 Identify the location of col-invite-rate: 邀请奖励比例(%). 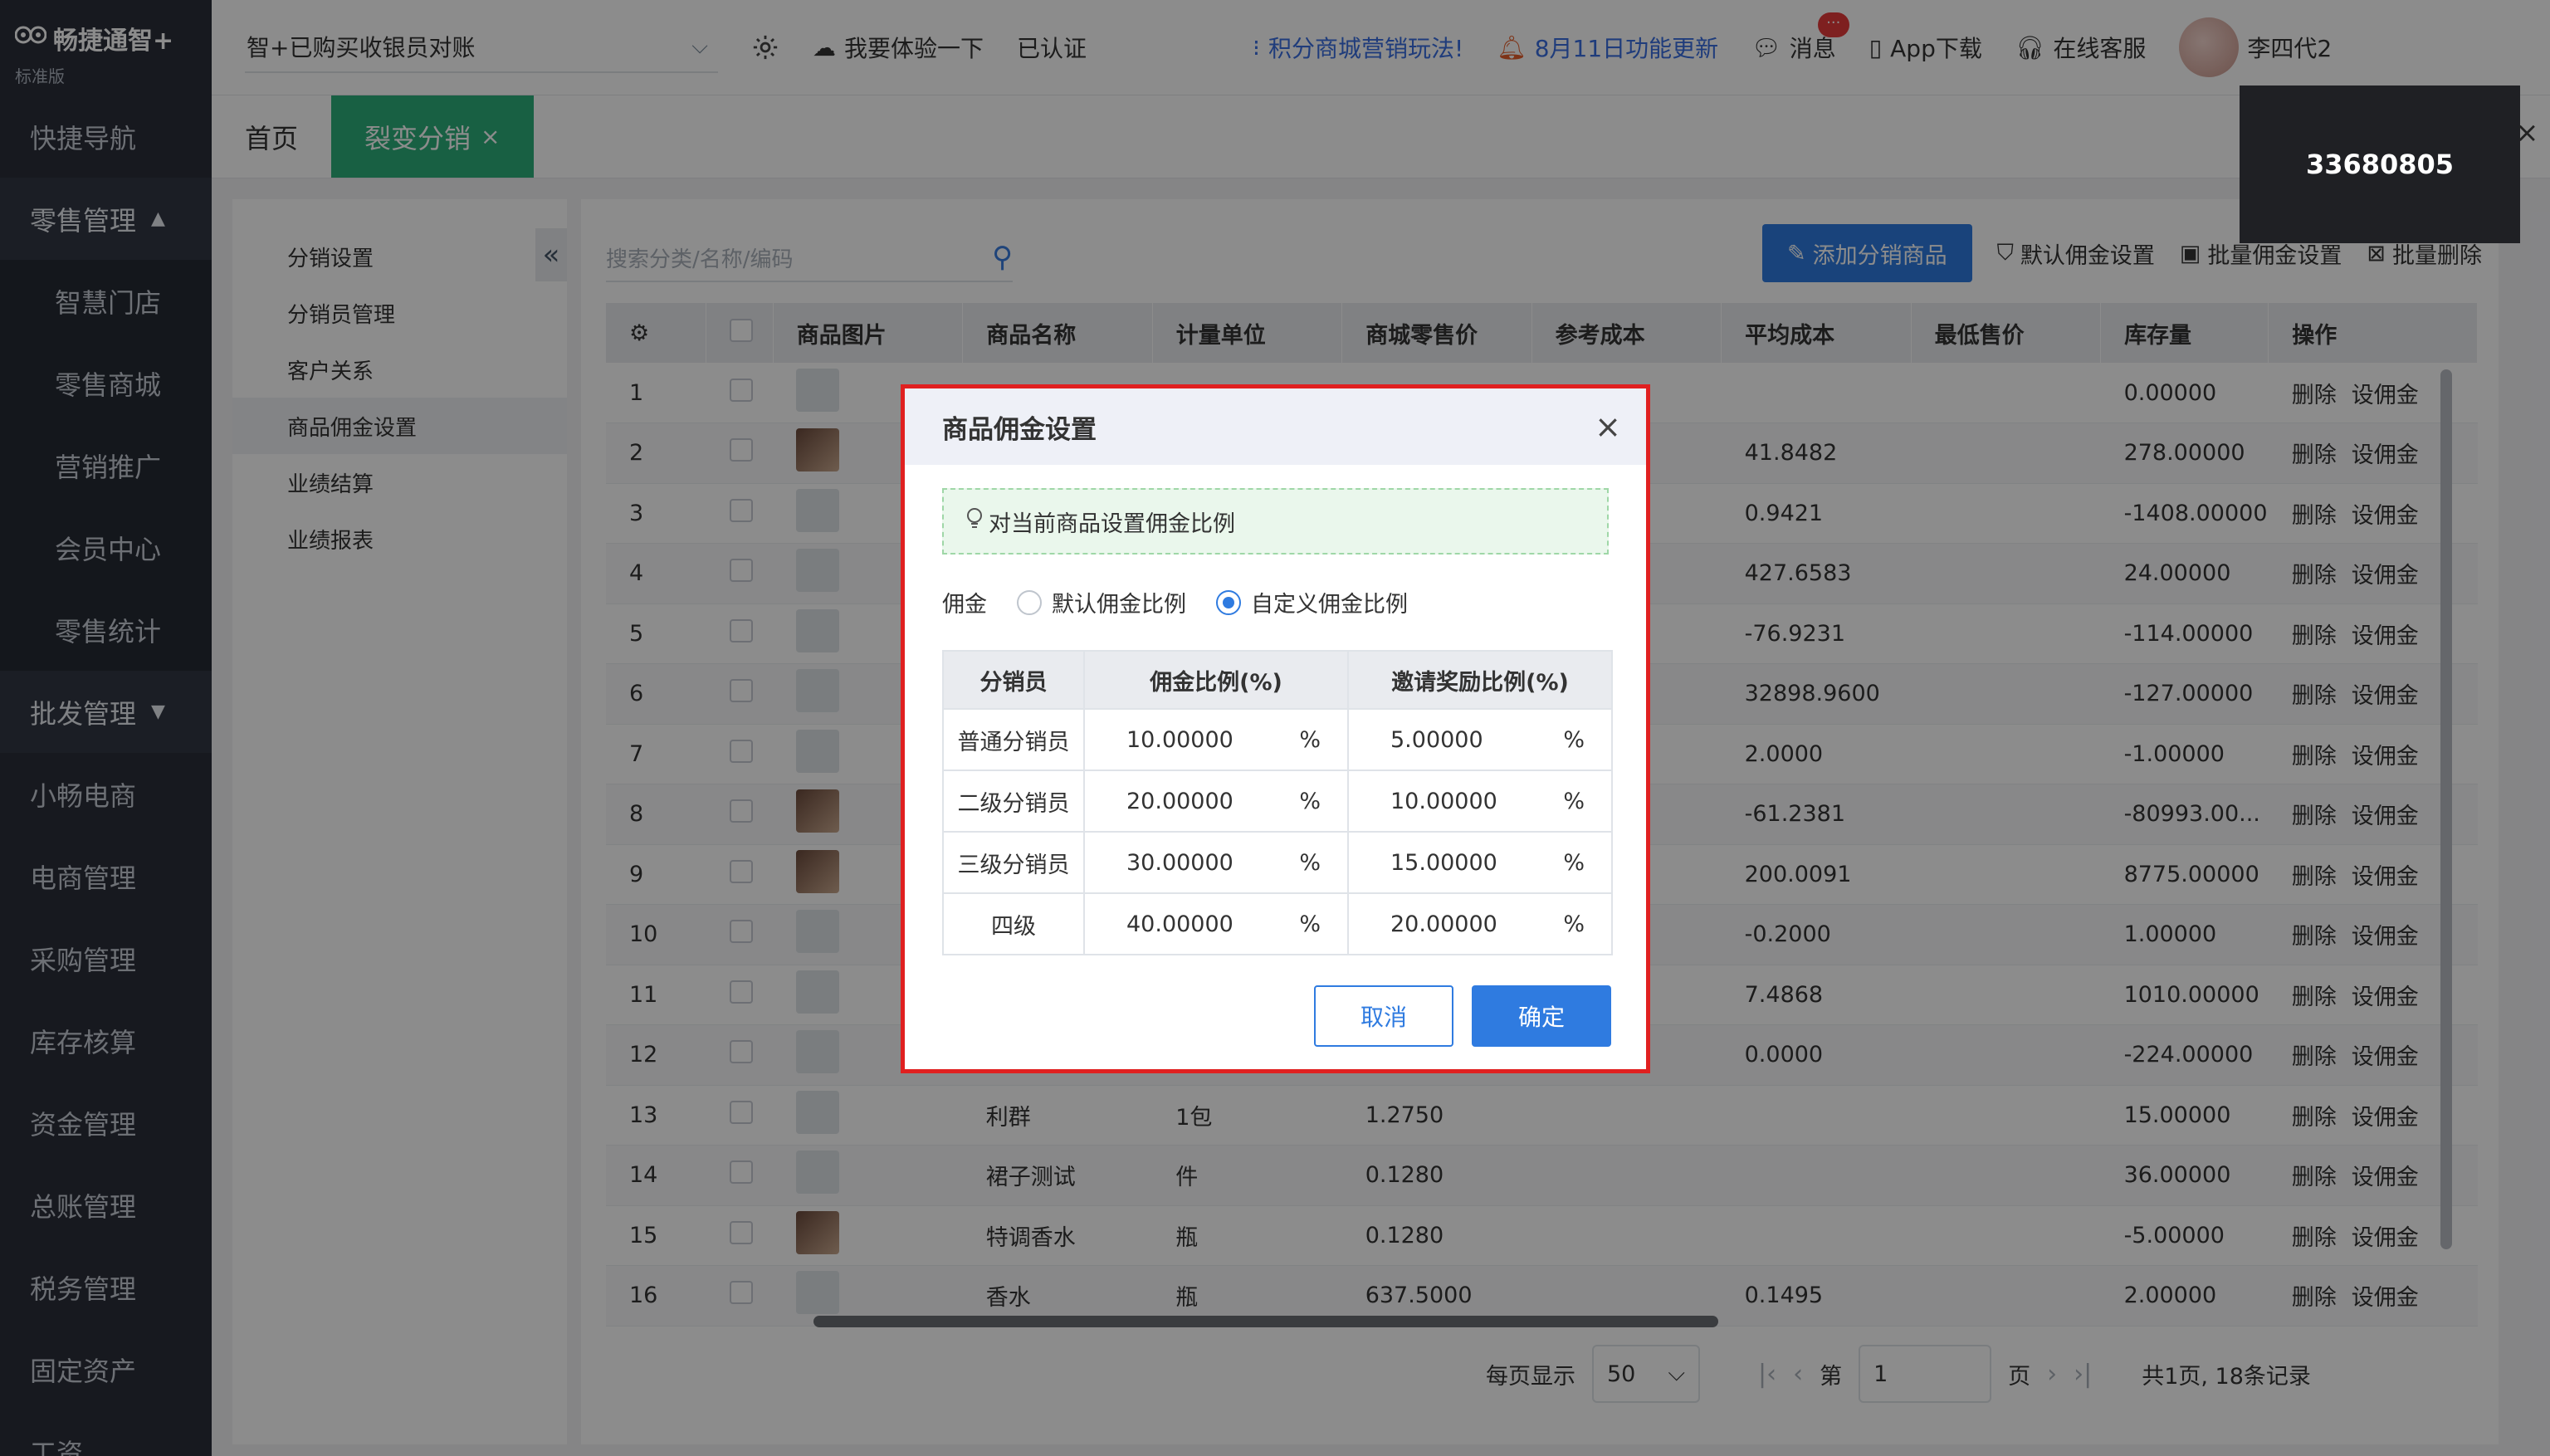
(1480, 680).